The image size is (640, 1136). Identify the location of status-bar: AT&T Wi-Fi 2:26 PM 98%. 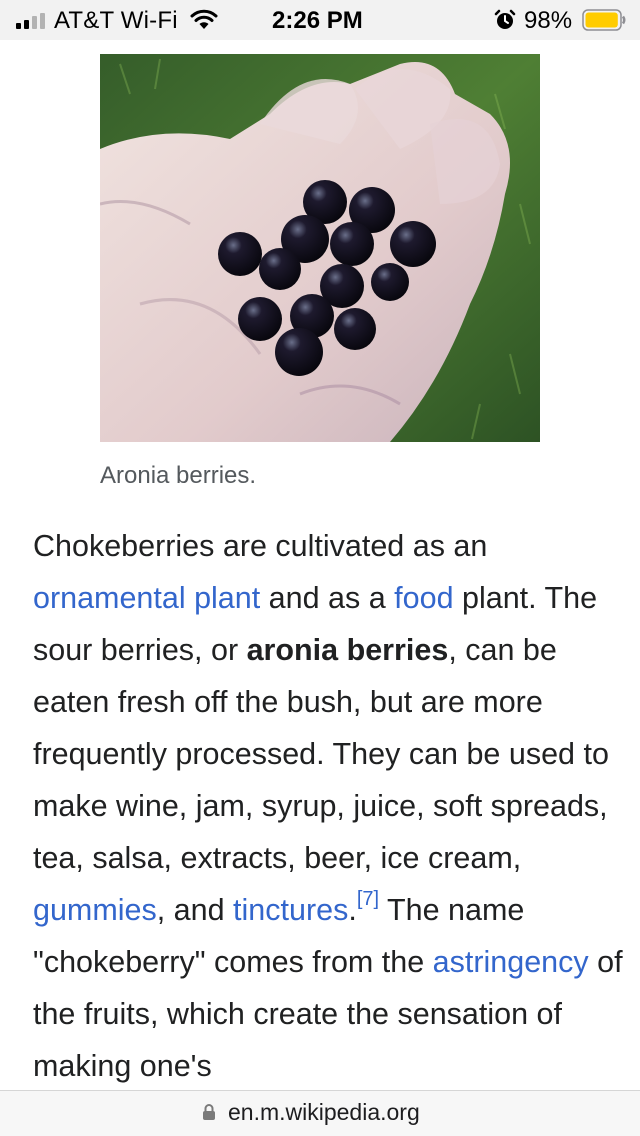
(320, 20).